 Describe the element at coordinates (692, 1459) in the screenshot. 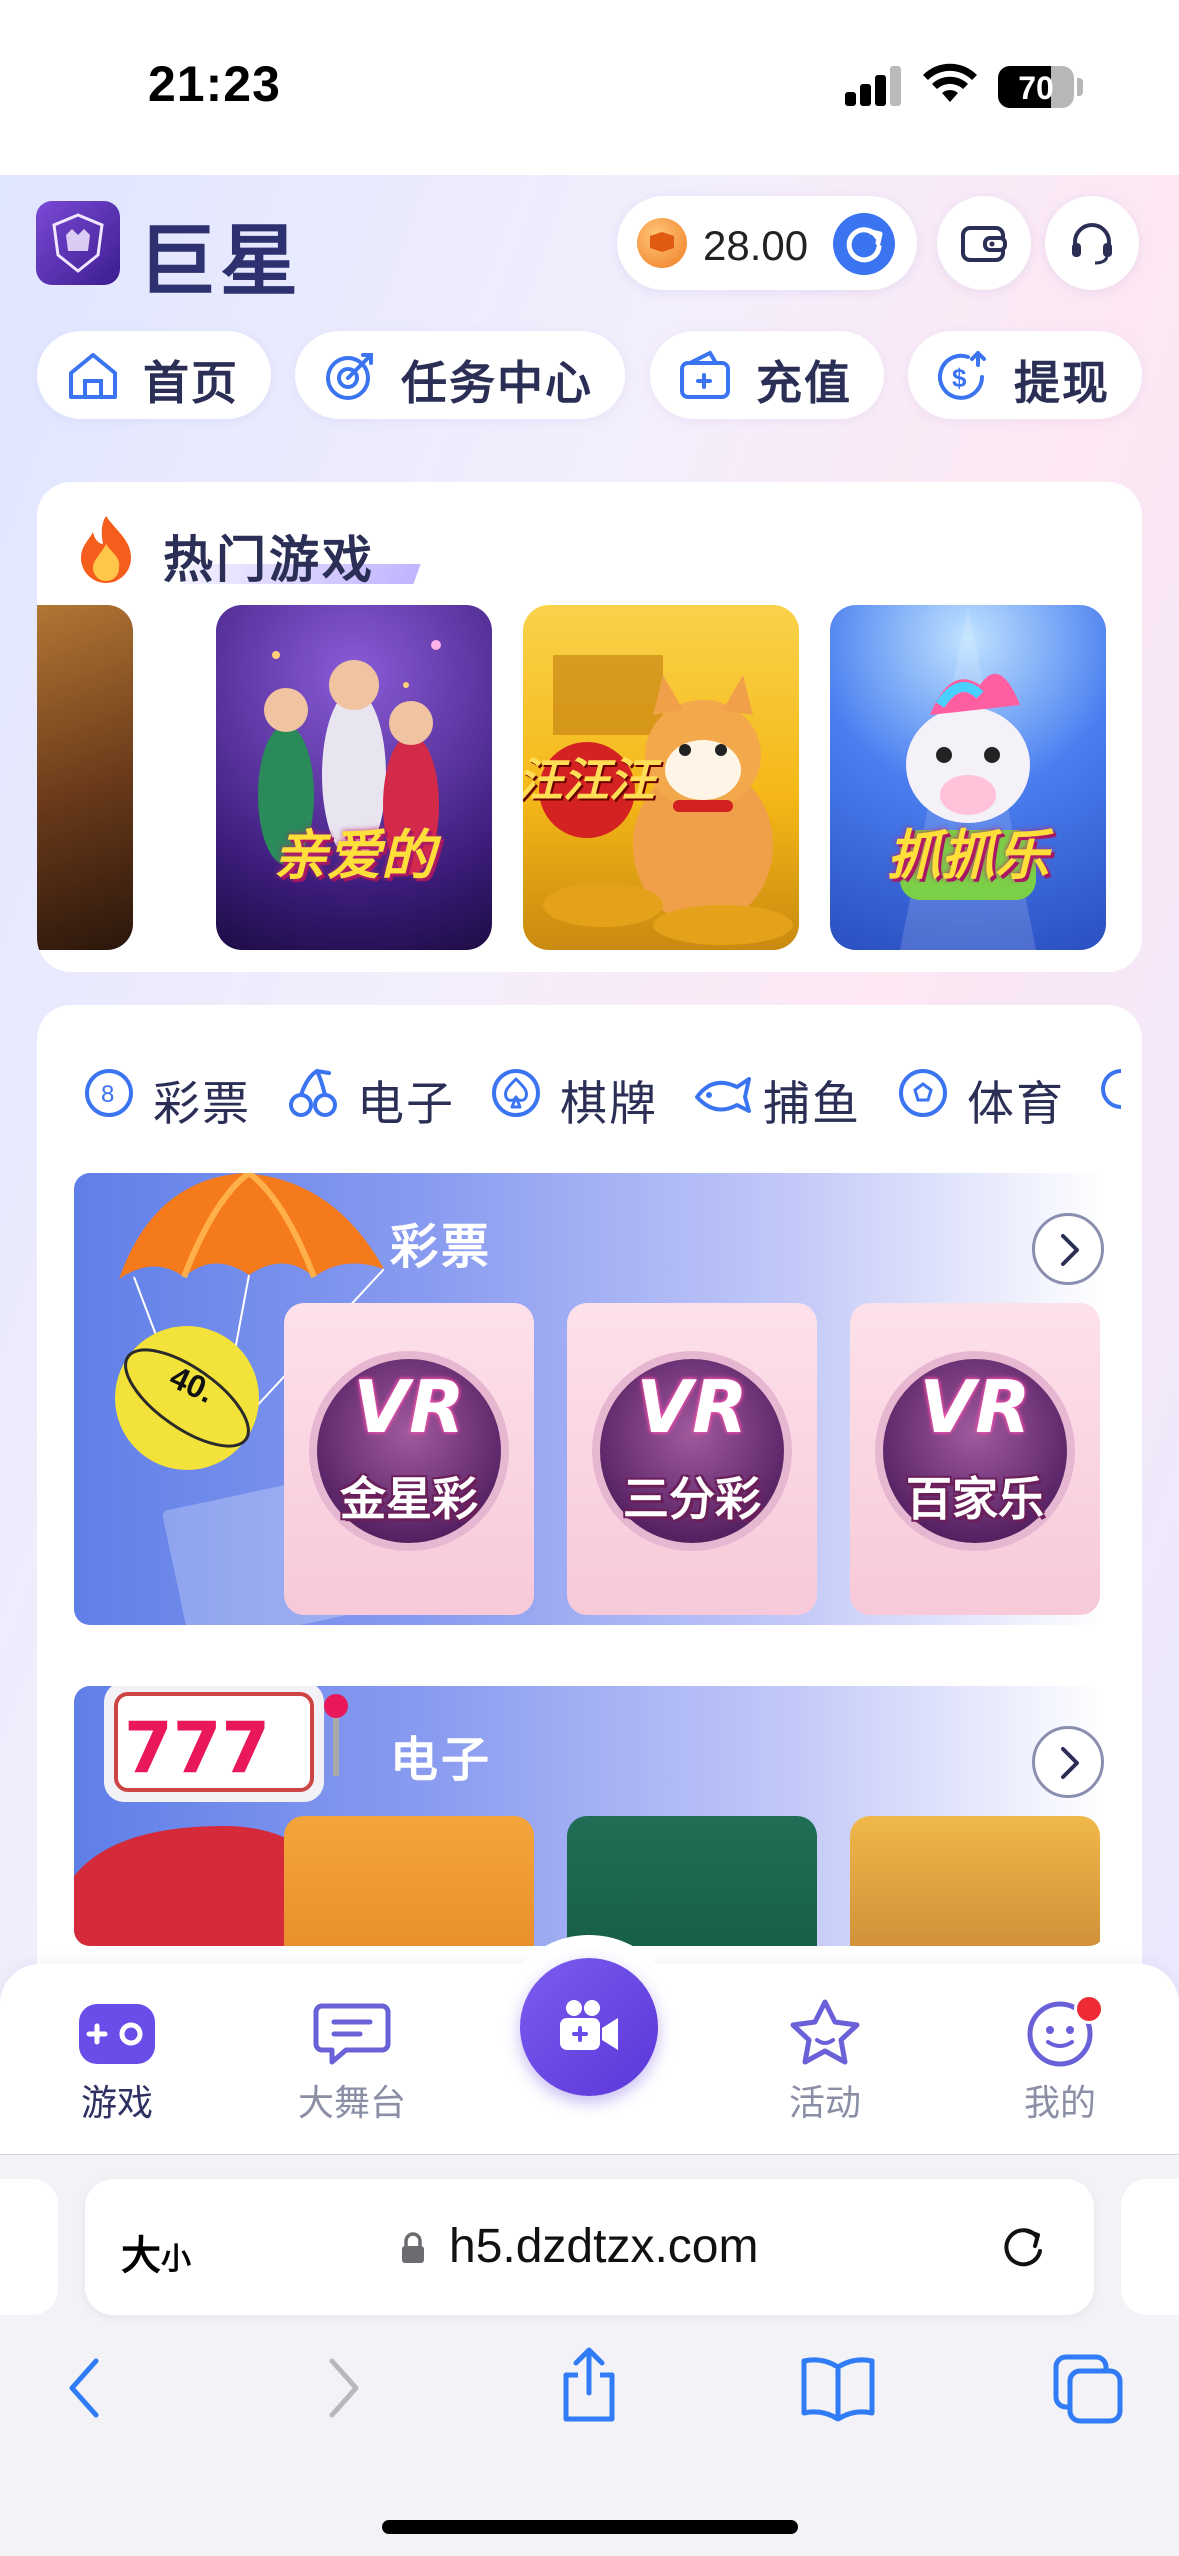

I see `lottery-game-tile: VR 三分彩` at that location.